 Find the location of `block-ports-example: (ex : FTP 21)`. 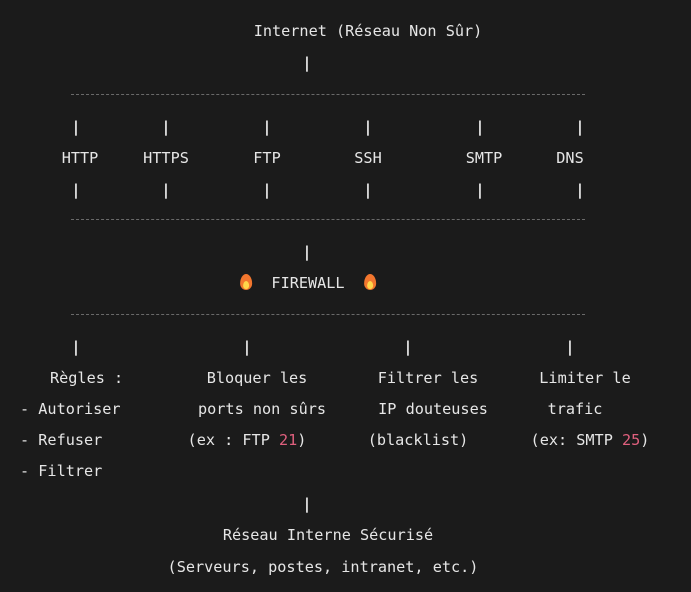

block-ports-example: (ex : FTP 21) is located at coordinates (247, 440).